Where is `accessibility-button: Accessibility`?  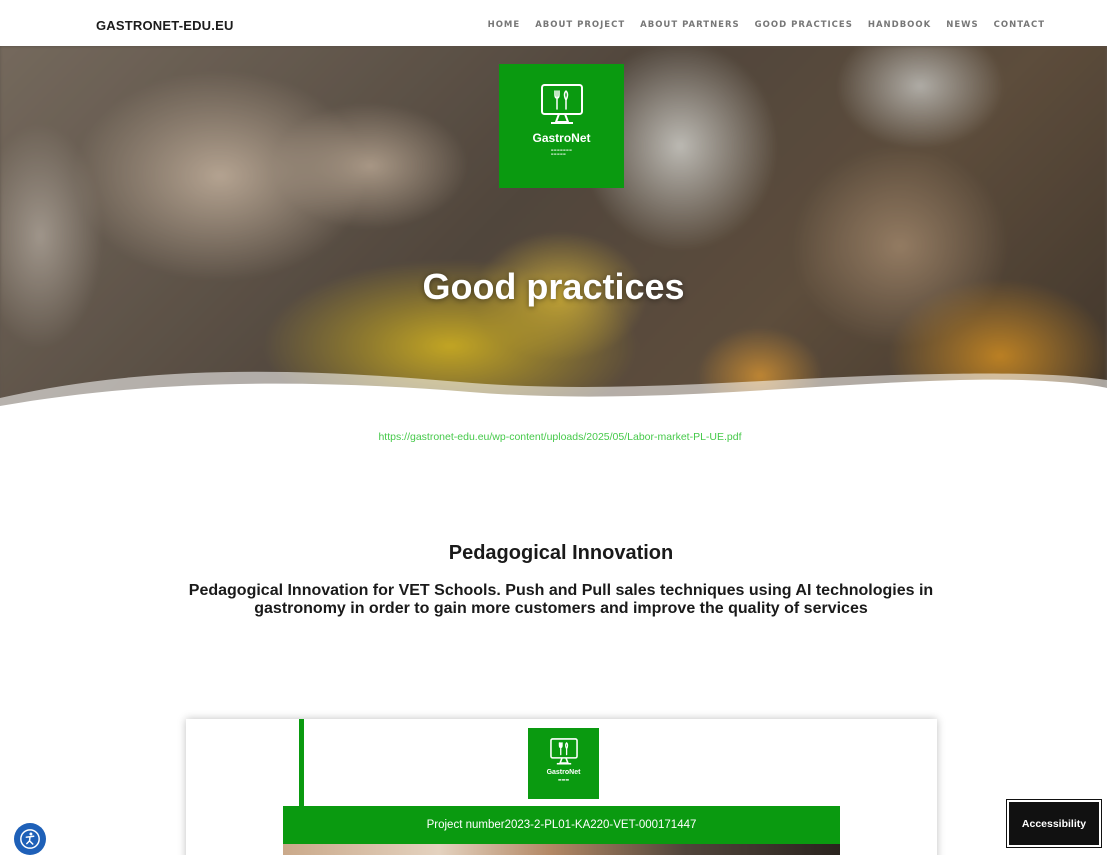 accessibility-button: Accessibility is located at coordinates (1054, 823).